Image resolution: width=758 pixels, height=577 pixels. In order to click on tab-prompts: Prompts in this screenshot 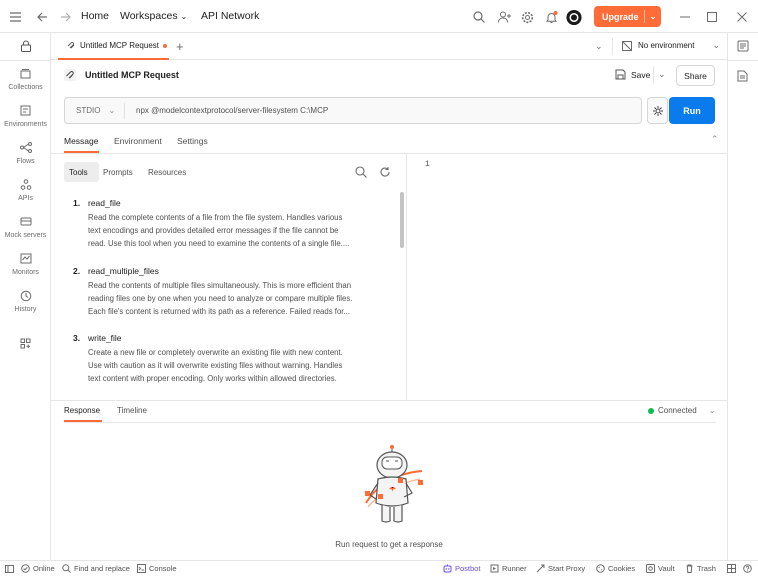, I will do `click(118, 172)`.